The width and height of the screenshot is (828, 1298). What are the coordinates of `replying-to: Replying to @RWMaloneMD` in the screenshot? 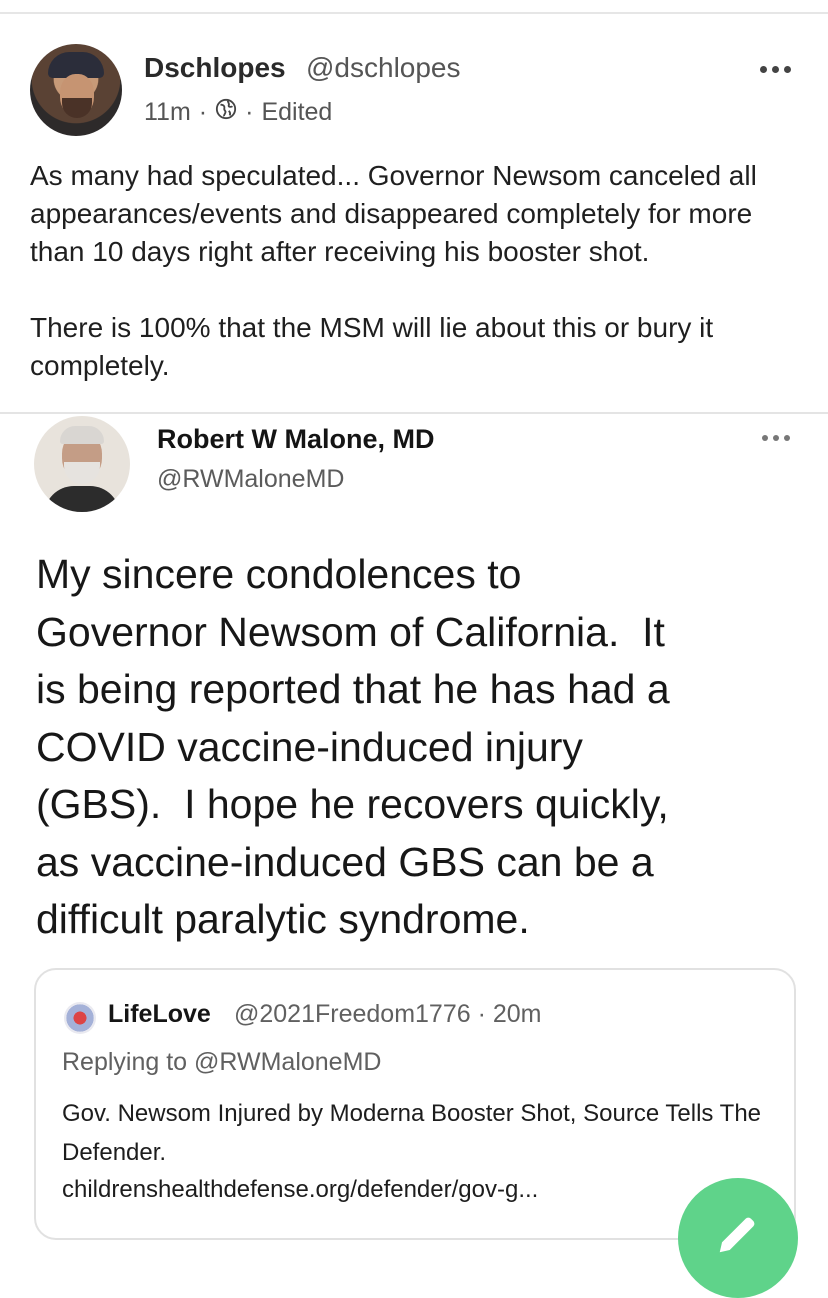 It's located at (222, 1062).